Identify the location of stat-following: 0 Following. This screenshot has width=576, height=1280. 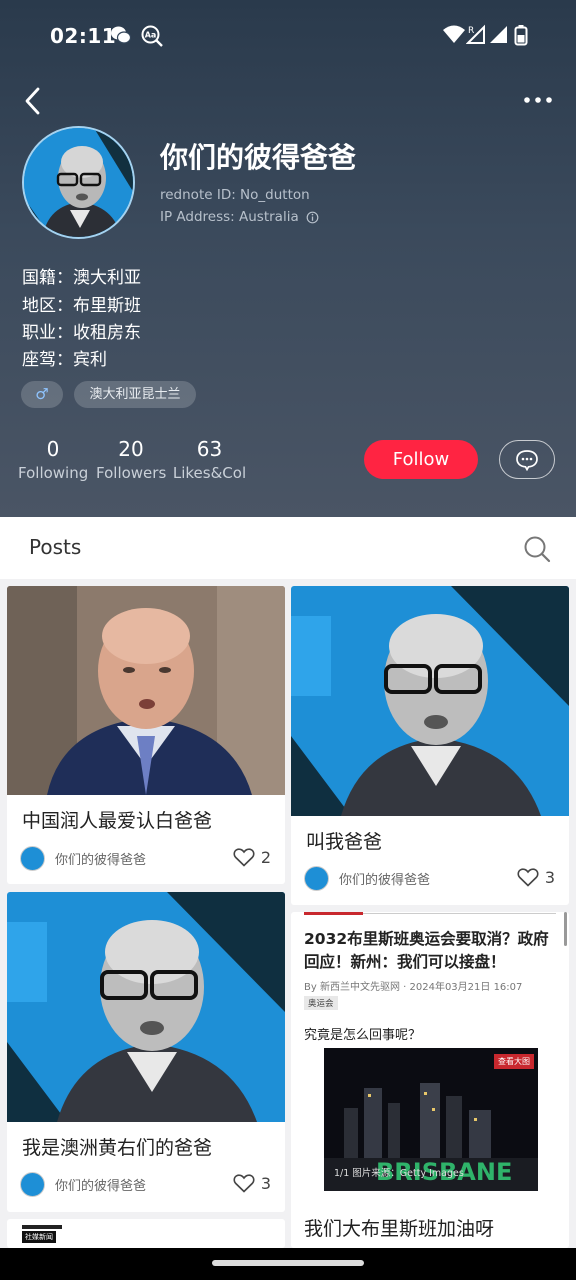
(53, 459).